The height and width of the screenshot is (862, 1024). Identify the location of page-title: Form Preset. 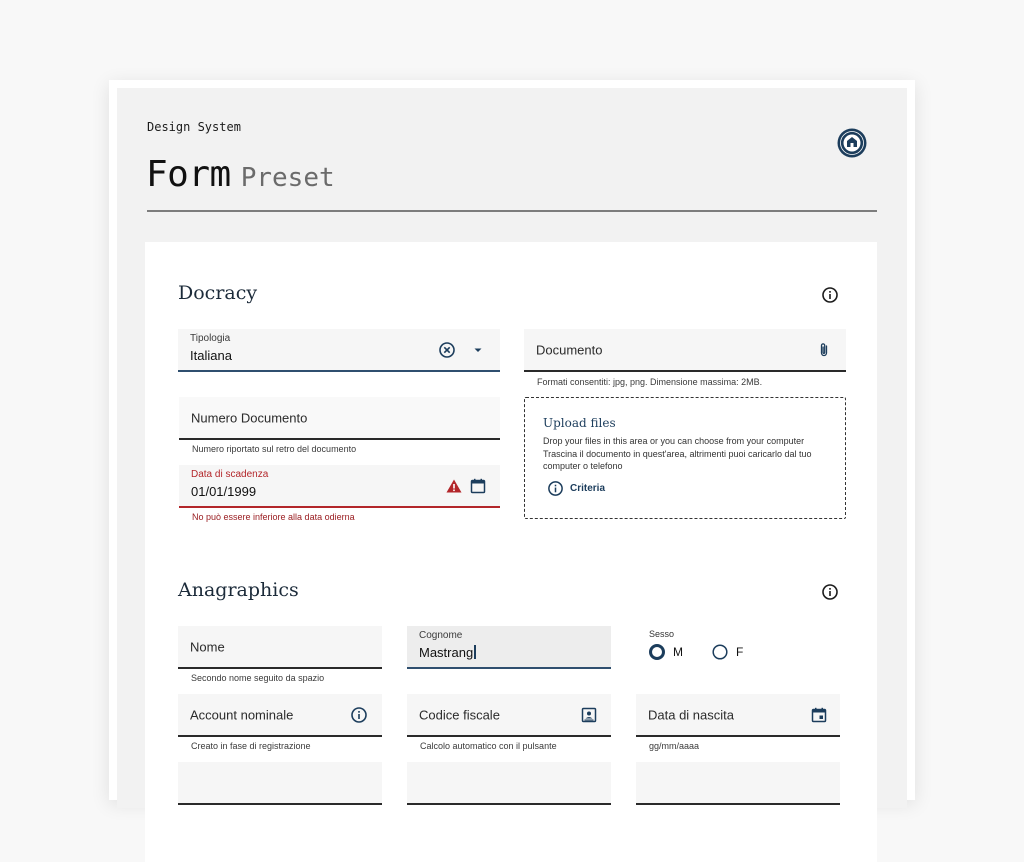
(240, 174).